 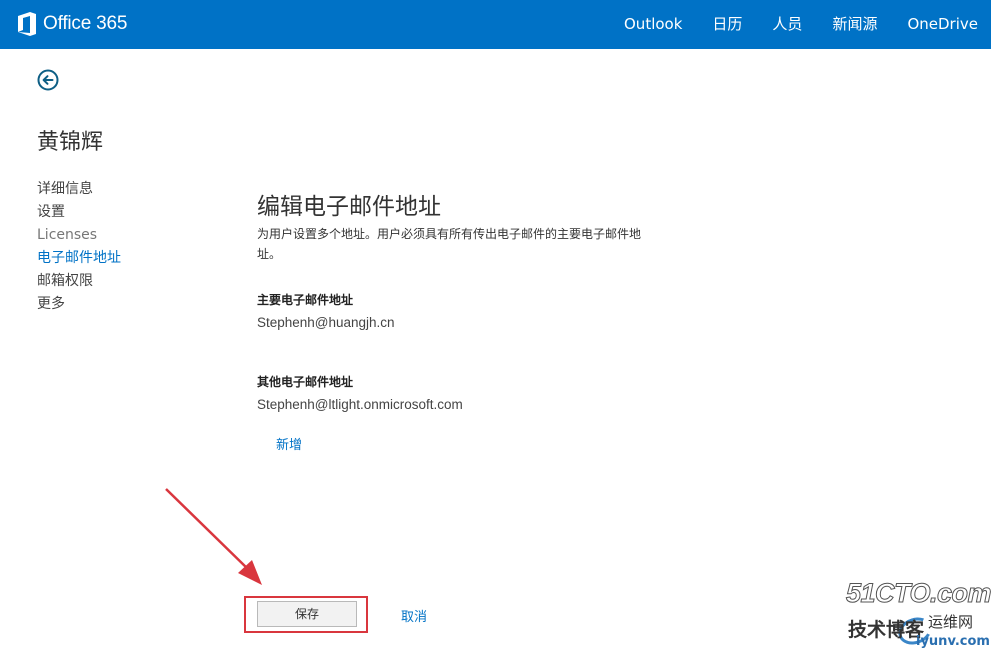 I want to click on annotation-arrow, so click(x=213, y=536).